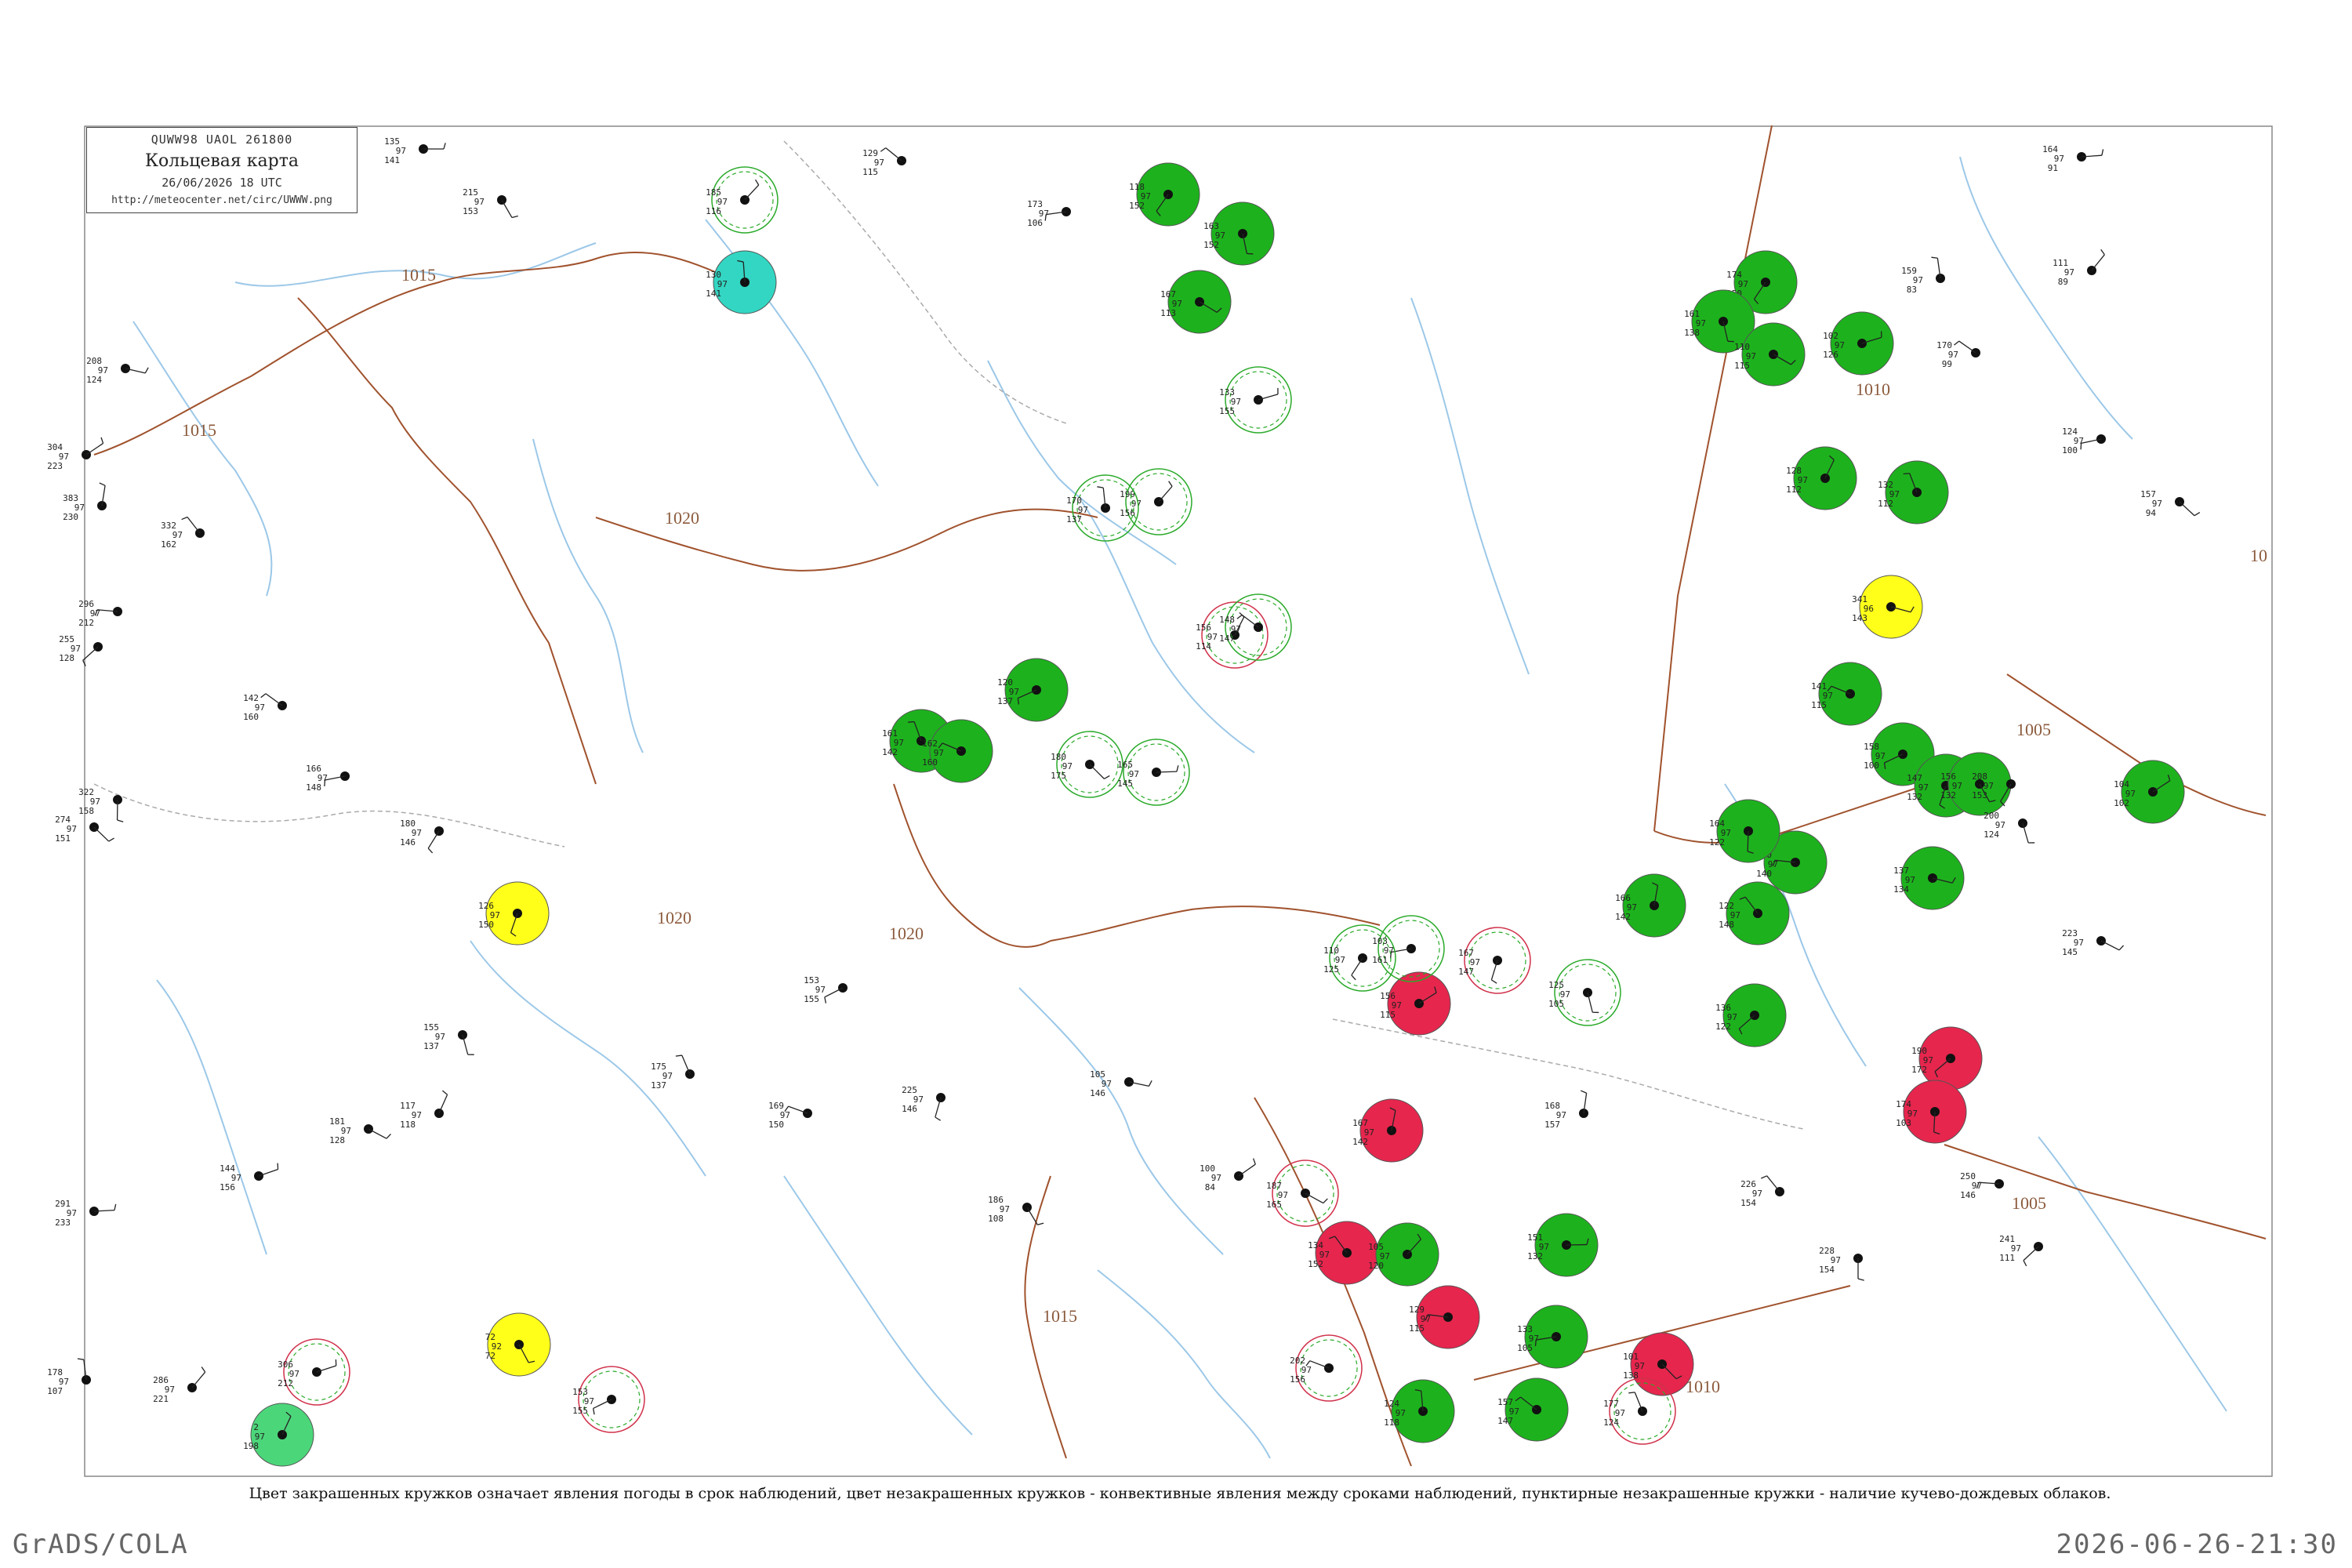 The image size is (2352, 1568). What do you see at coordinates (221, 161) in the screenshot?
I see `map-title: Кольцевая карта` at bounding box center [221, 161].